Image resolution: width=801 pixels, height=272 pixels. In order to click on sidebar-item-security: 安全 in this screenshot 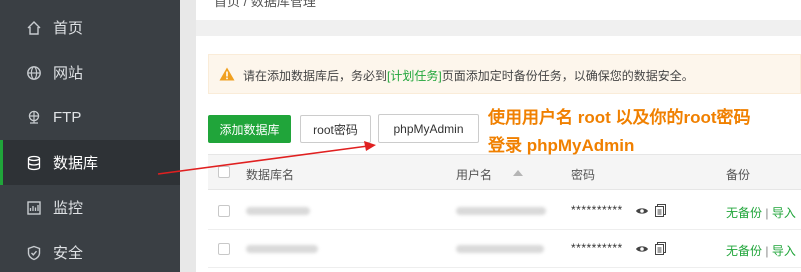, I will do `click(90, 251)`.